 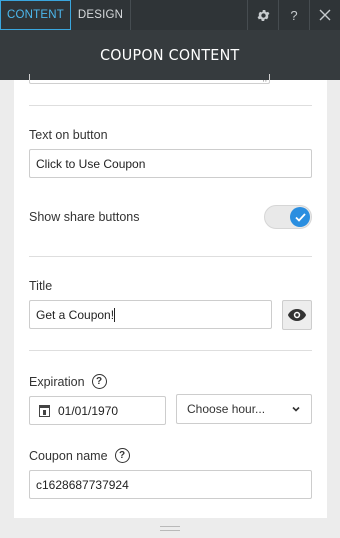 What do you see at coordinates (68, 455) in the screenshot?
I see `coupon-name-label-text: Coupon name` at bounding box center [68, 455].